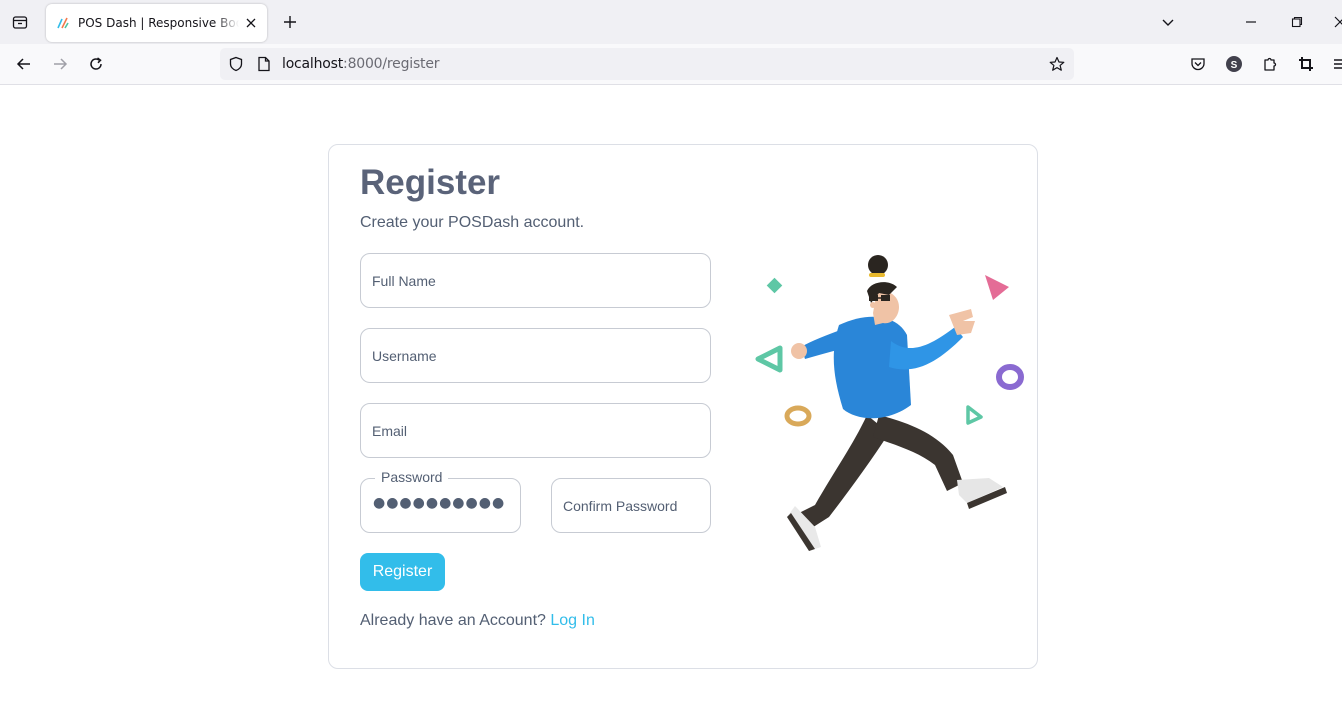 The height and width of the screenshot is (724, 1342). I want to click on site-favicon-icon, so click(63, 23).